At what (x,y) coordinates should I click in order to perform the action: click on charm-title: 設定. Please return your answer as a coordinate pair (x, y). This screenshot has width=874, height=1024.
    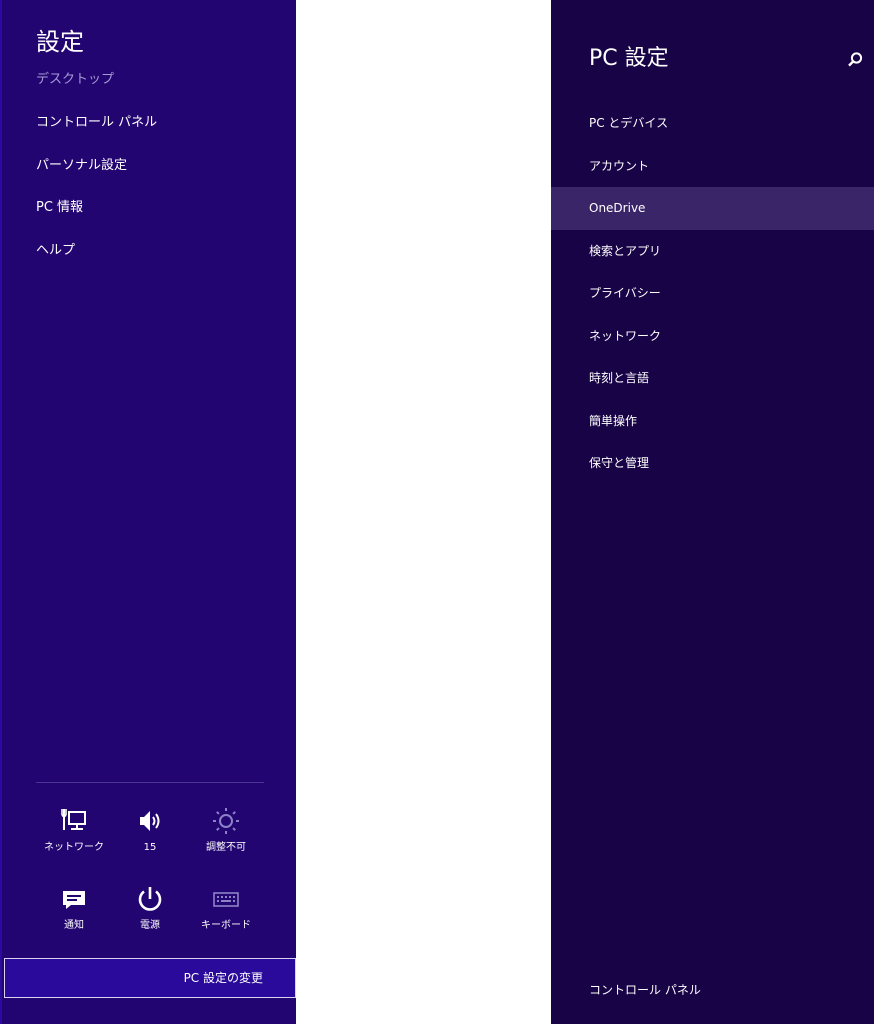
    Looking at the image, I should click on (60, 42).